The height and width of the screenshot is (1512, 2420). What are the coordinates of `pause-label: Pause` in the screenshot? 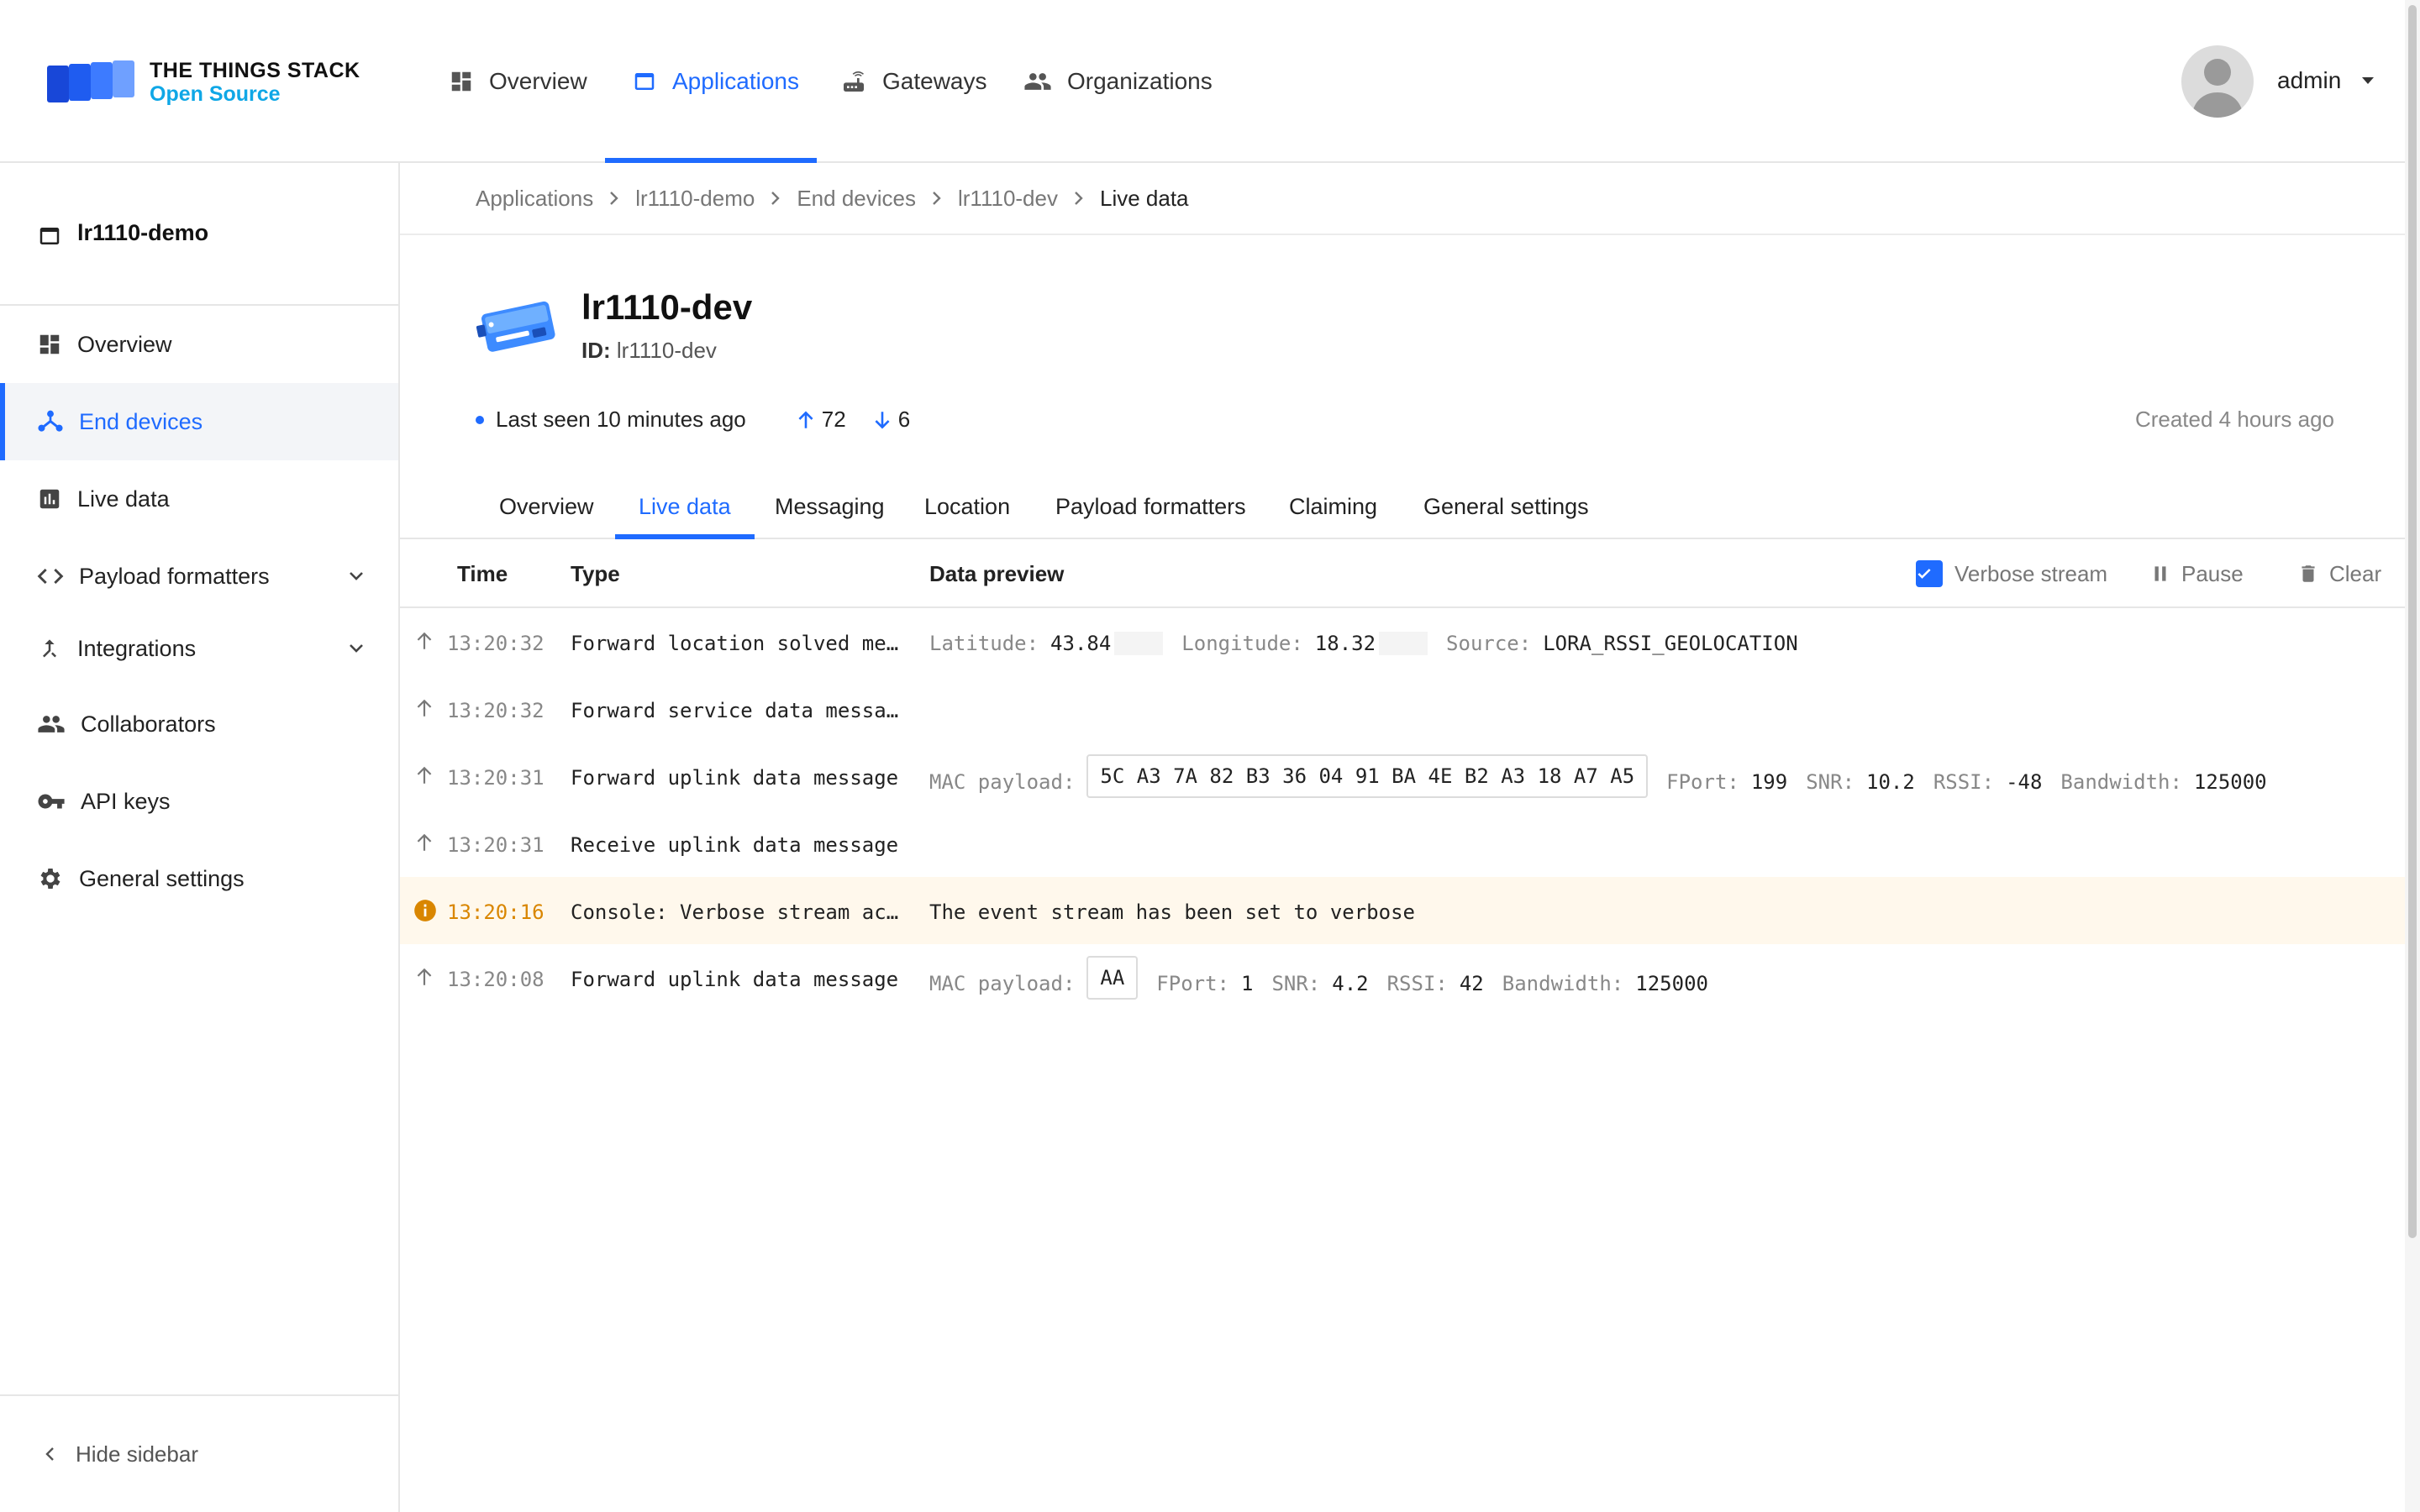 It's located at (2212, 573).